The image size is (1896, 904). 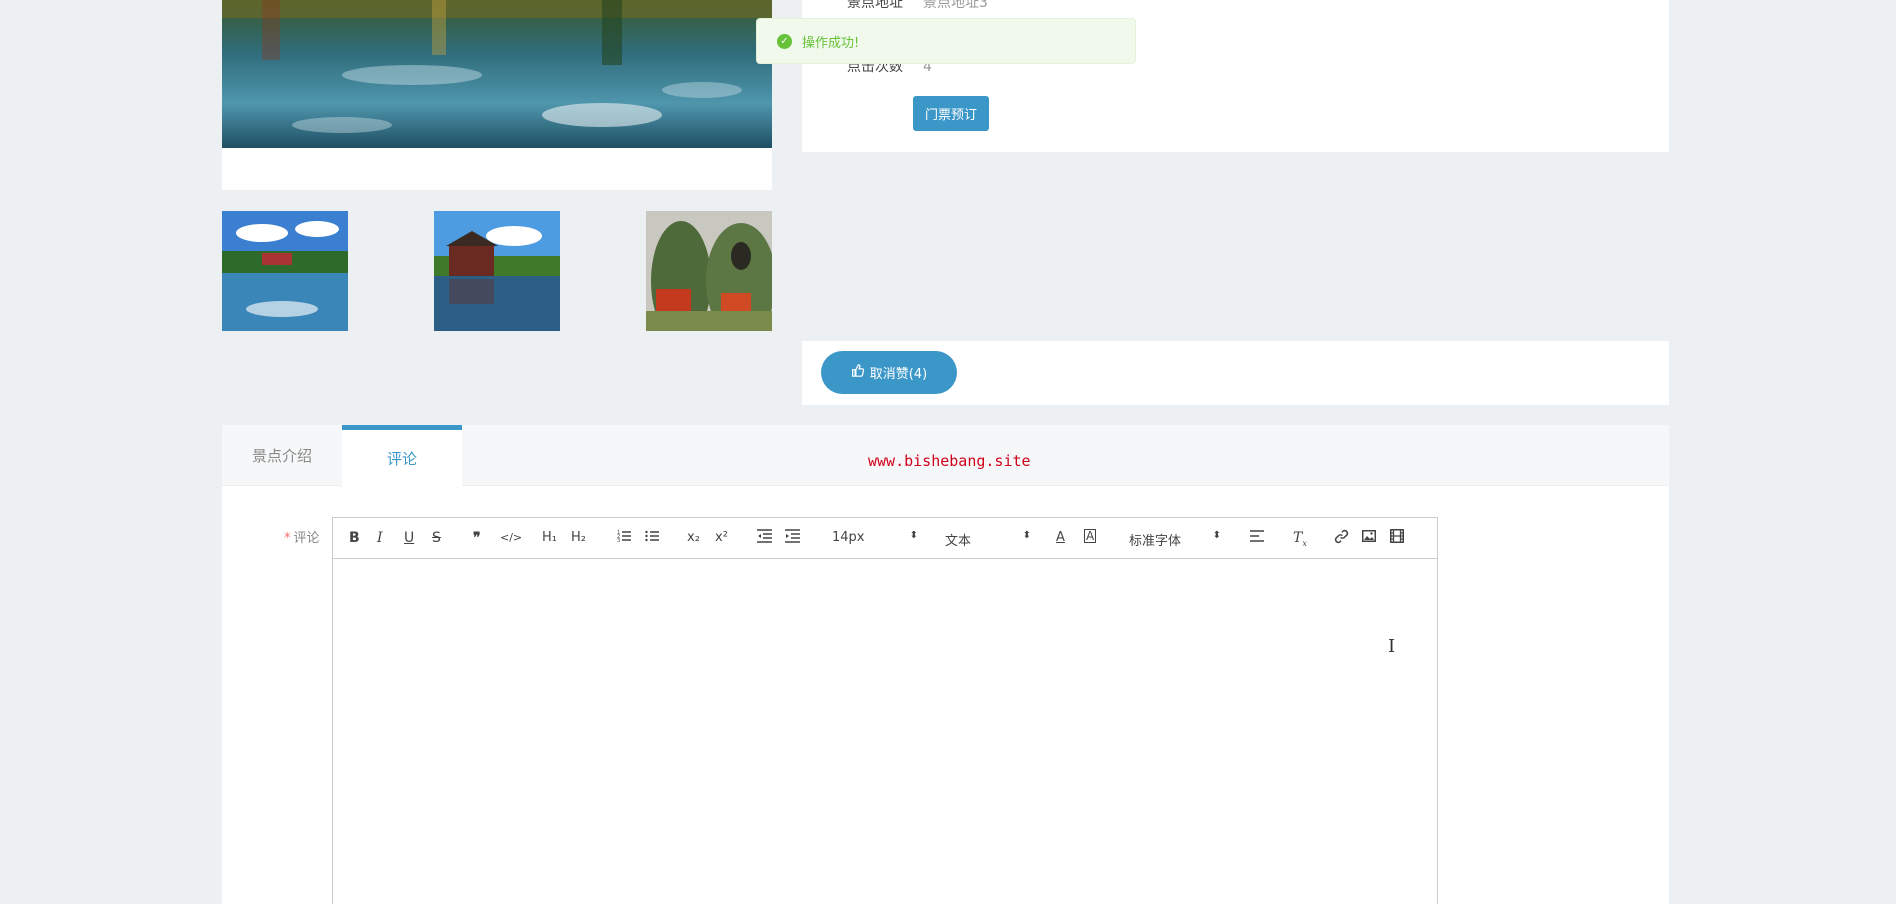 What do you see at coordinates (511, 538) in the screenshot?
I see `code-block-icon: </>` at bounding box center [511, 538].